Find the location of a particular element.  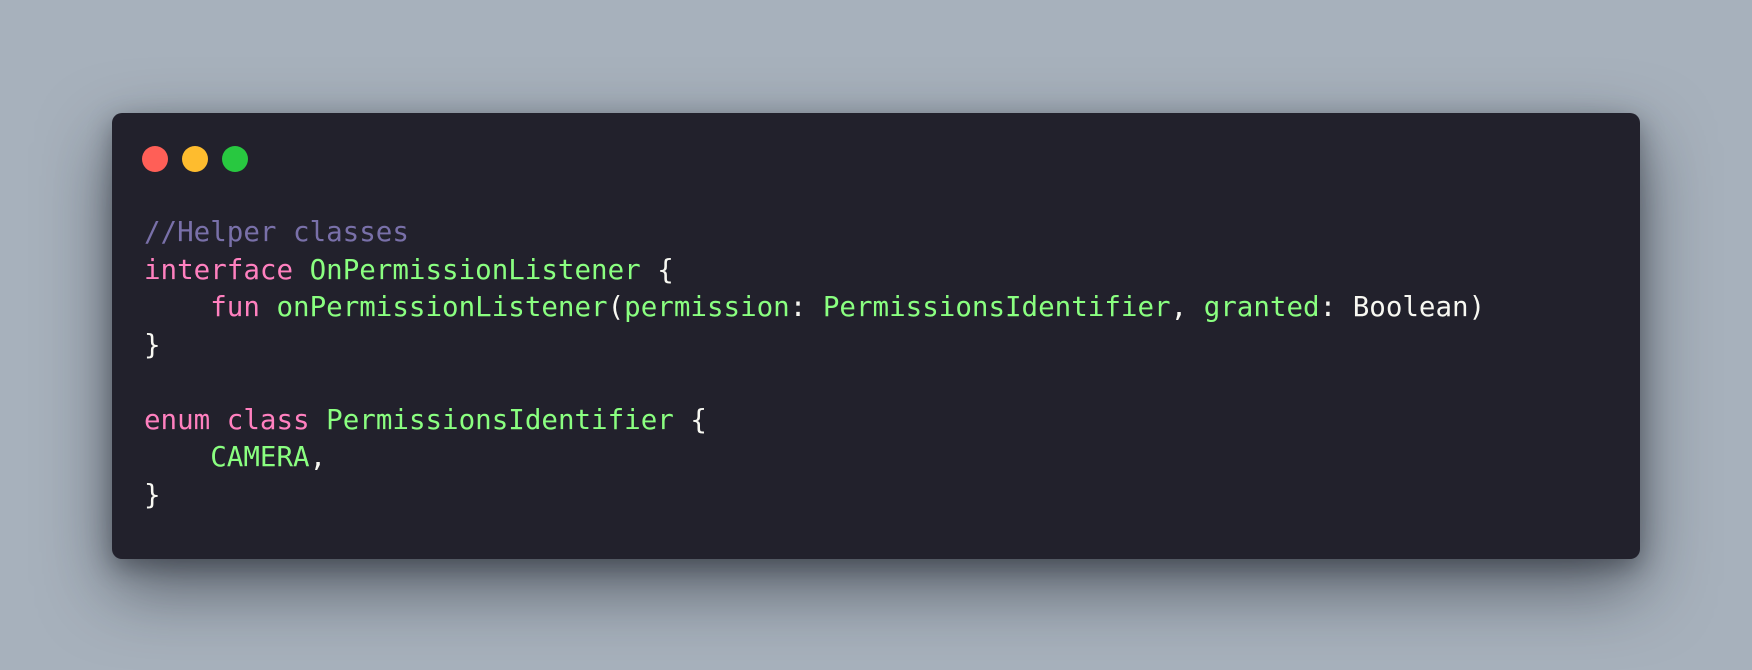

close-button is located at coordinates (155, 159).